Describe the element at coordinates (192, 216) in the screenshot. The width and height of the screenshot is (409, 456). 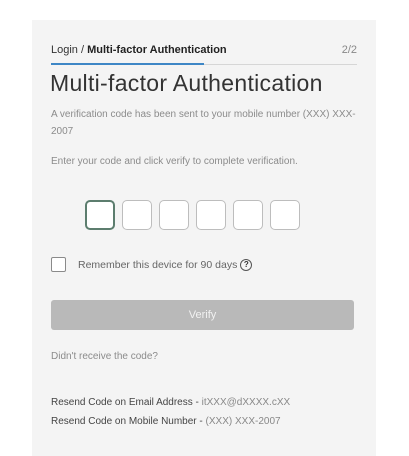
I see `code-input-row` at that location.